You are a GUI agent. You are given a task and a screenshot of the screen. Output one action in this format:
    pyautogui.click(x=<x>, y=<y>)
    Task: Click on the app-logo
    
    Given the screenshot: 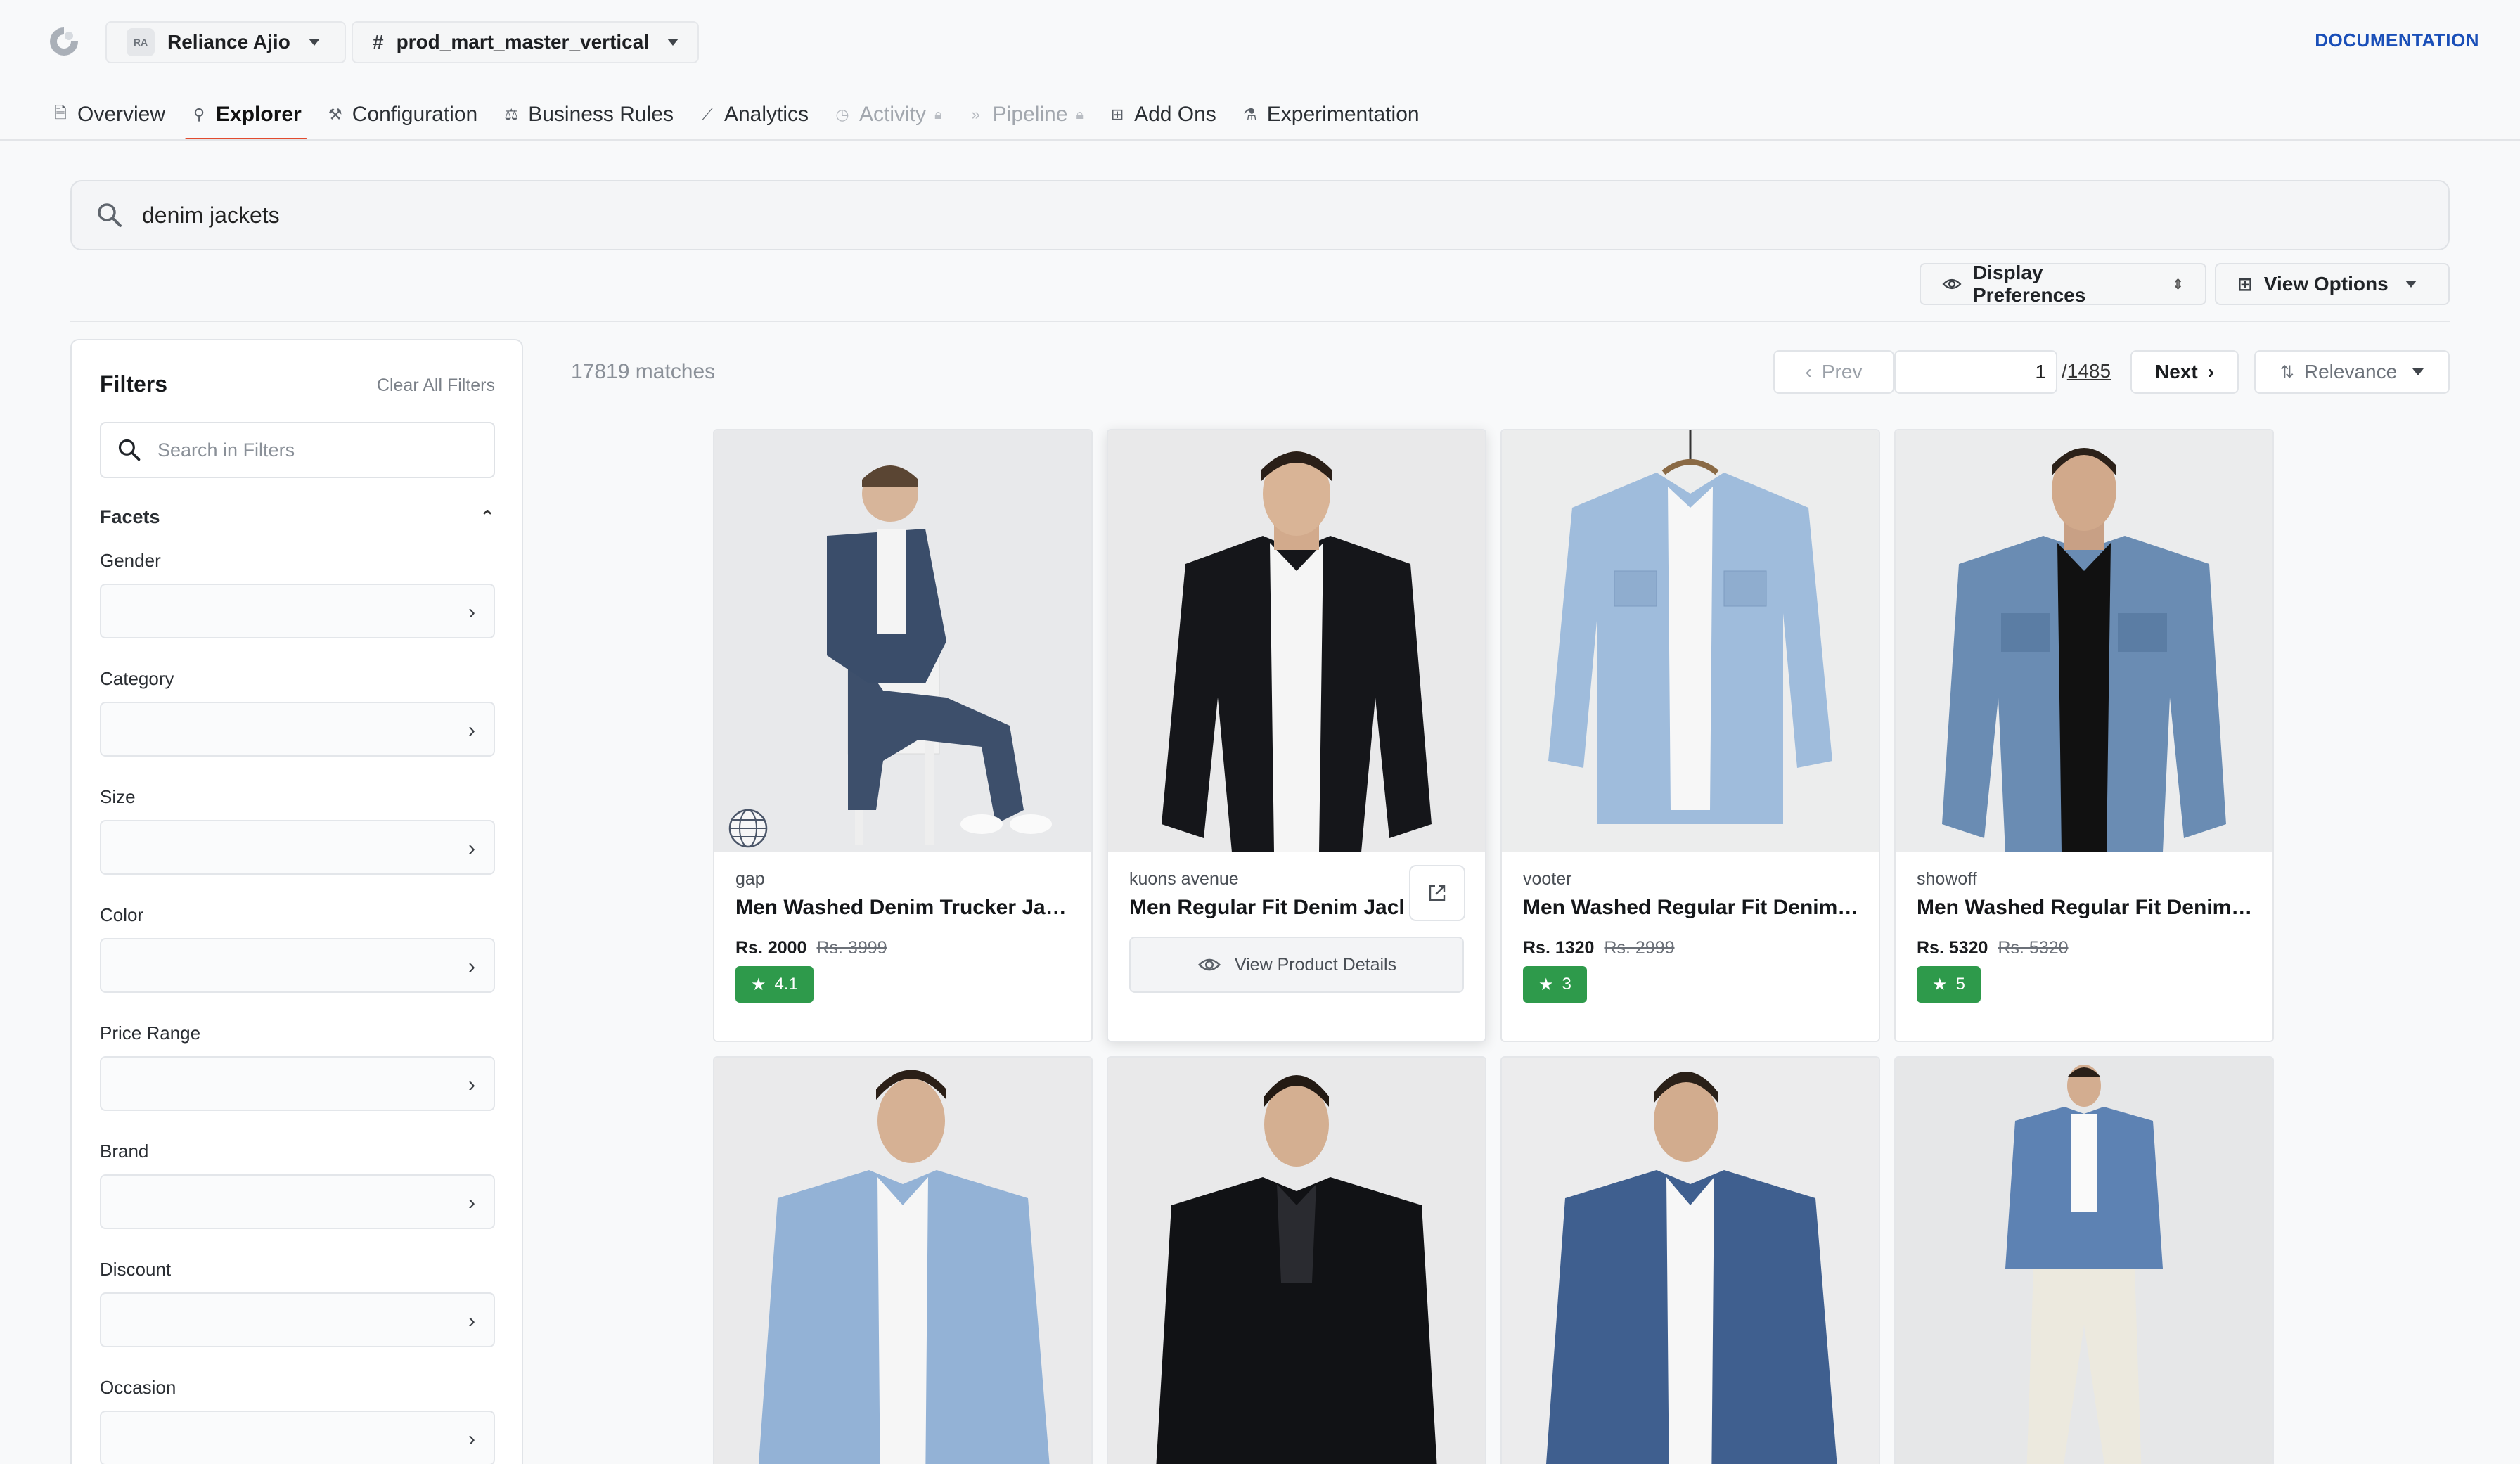 What is the action you would take?
    pyautogui.click(x=64, y=41)
    